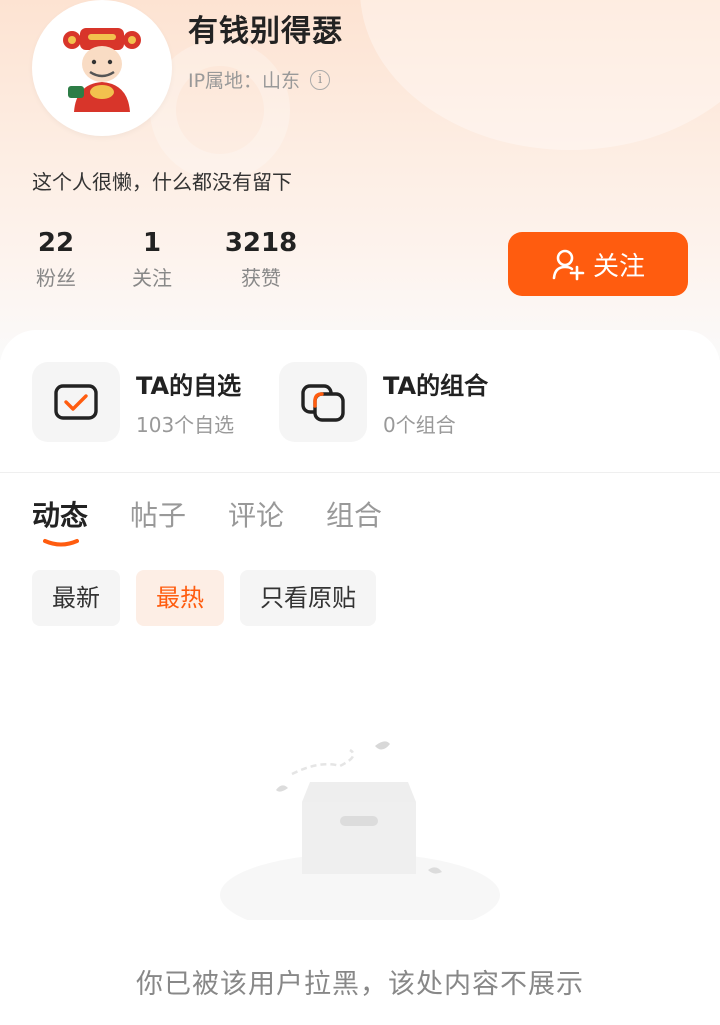 The image size is (720, 1025). What do you see at coordinates (60, 514) in the screenshot?
I see `tab-activity: 动态` at bounding box center [60, 514].